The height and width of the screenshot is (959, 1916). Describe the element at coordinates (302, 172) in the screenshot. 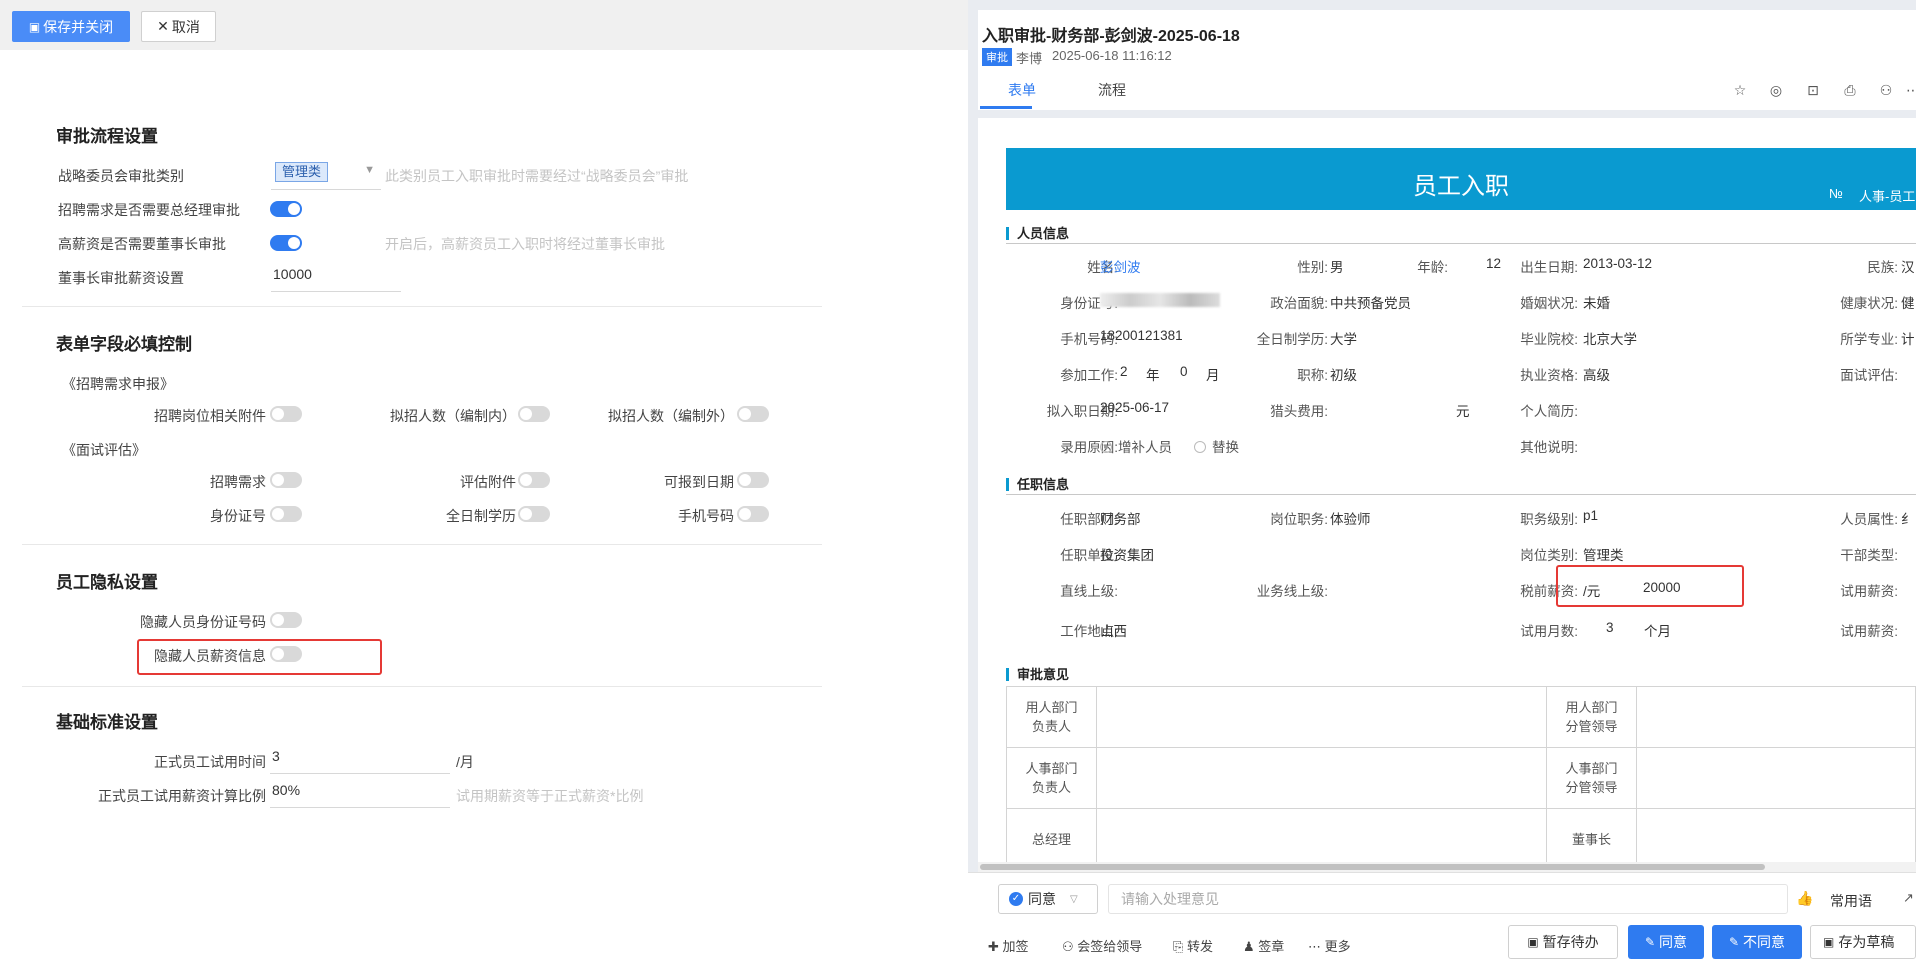

I see `strategy-tag: 管理类` at that location.